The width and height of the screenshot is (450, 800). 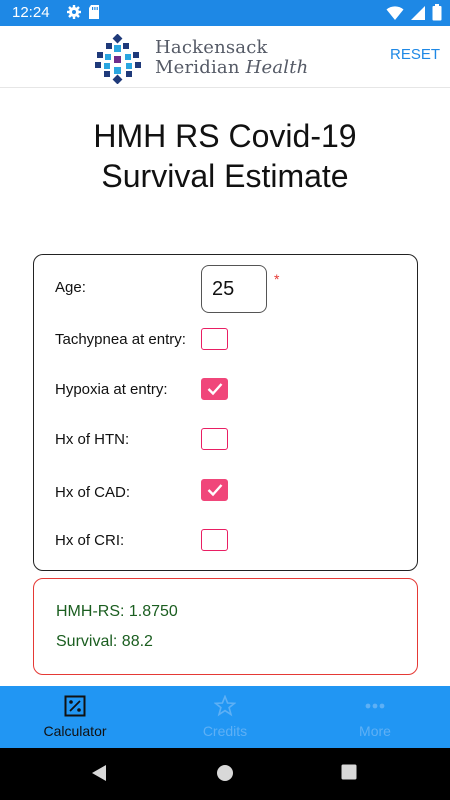 I want to click on nav-tab-more: More, so click(x=375, y=717).